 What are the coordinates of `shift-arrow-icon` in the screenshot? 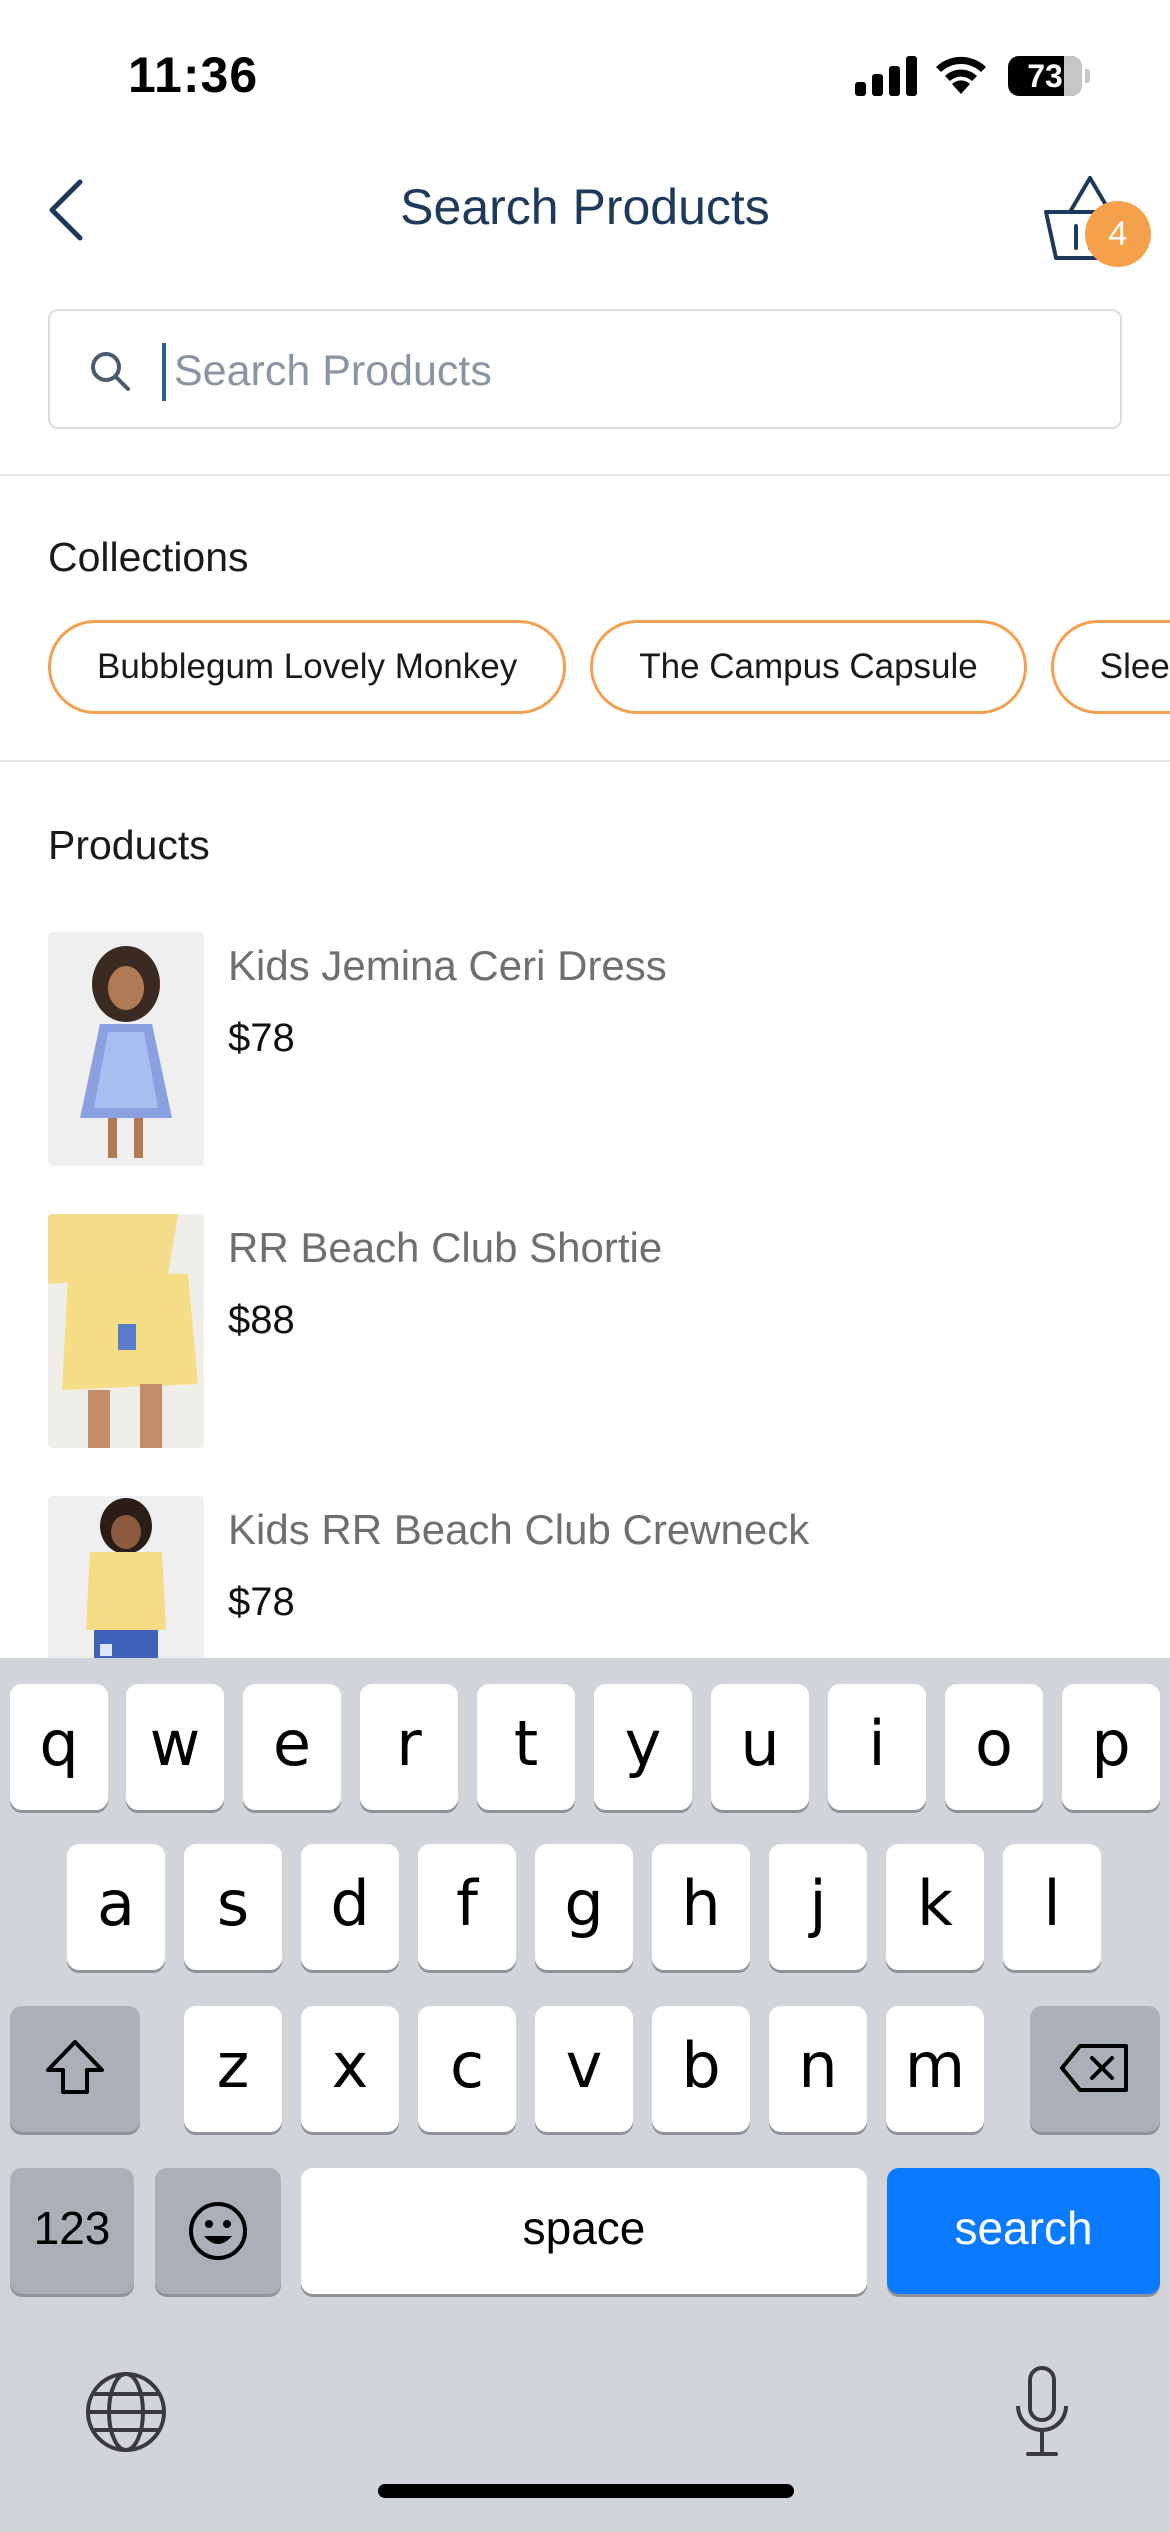 It's located at (75, 2067).